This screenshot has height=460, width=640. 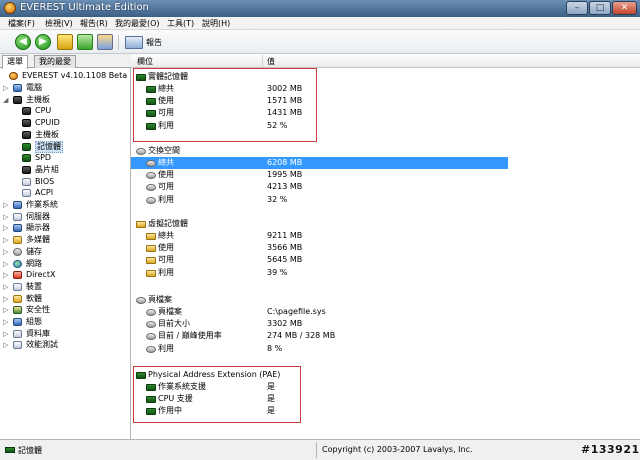 What do you see at coordinates (65, 275) in the screenshot?
I see `tree-item: ▷ DirectX` at bounding box center [65, 275].